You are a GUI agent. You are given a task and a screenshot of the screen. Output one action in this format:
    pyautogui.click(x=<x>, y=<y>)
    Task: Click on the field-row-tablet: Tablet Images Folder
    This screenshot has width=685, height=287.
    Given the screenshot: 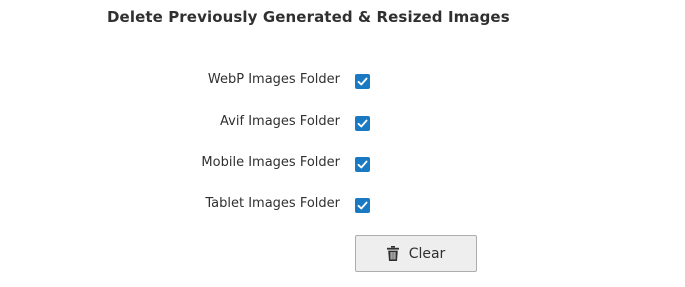 What is the action you would take?
    pyautogui.click(x=342, y=205)
    